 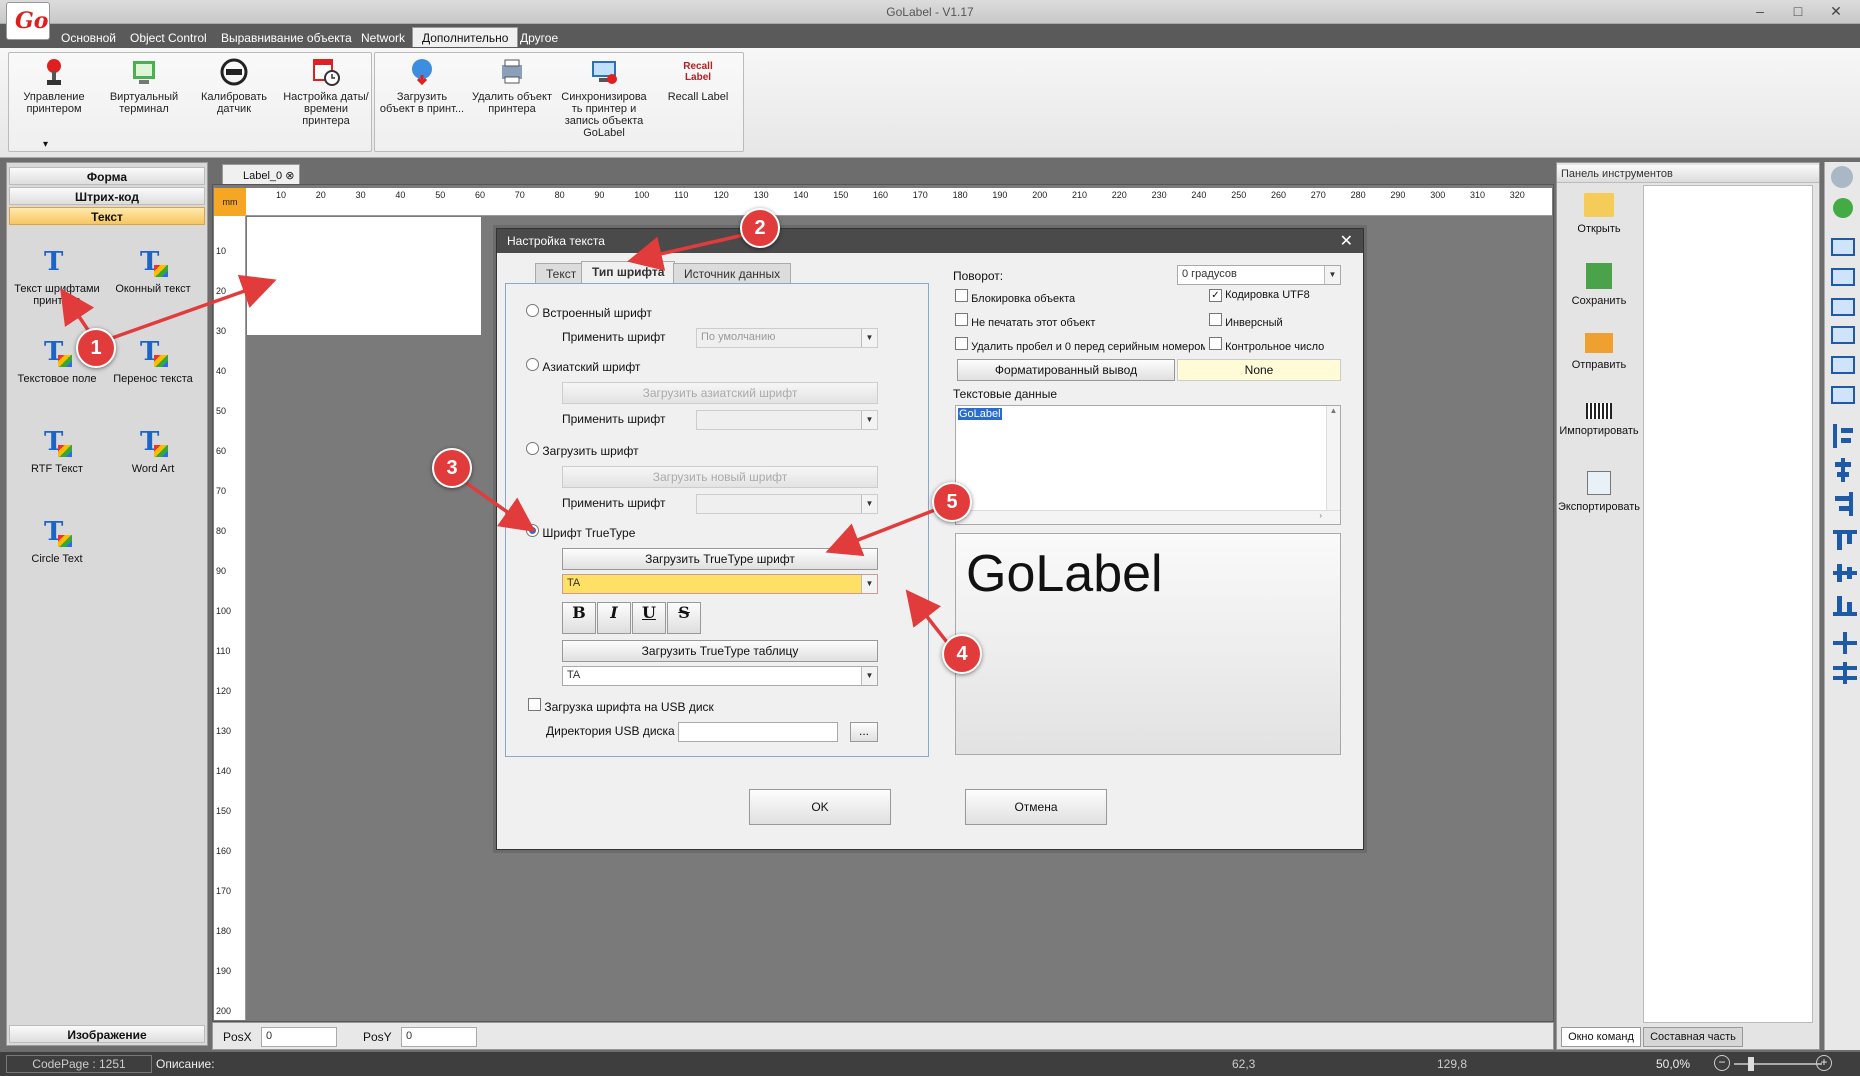 I want to click on distribute-h-icon, so click(x=1845, y=643).